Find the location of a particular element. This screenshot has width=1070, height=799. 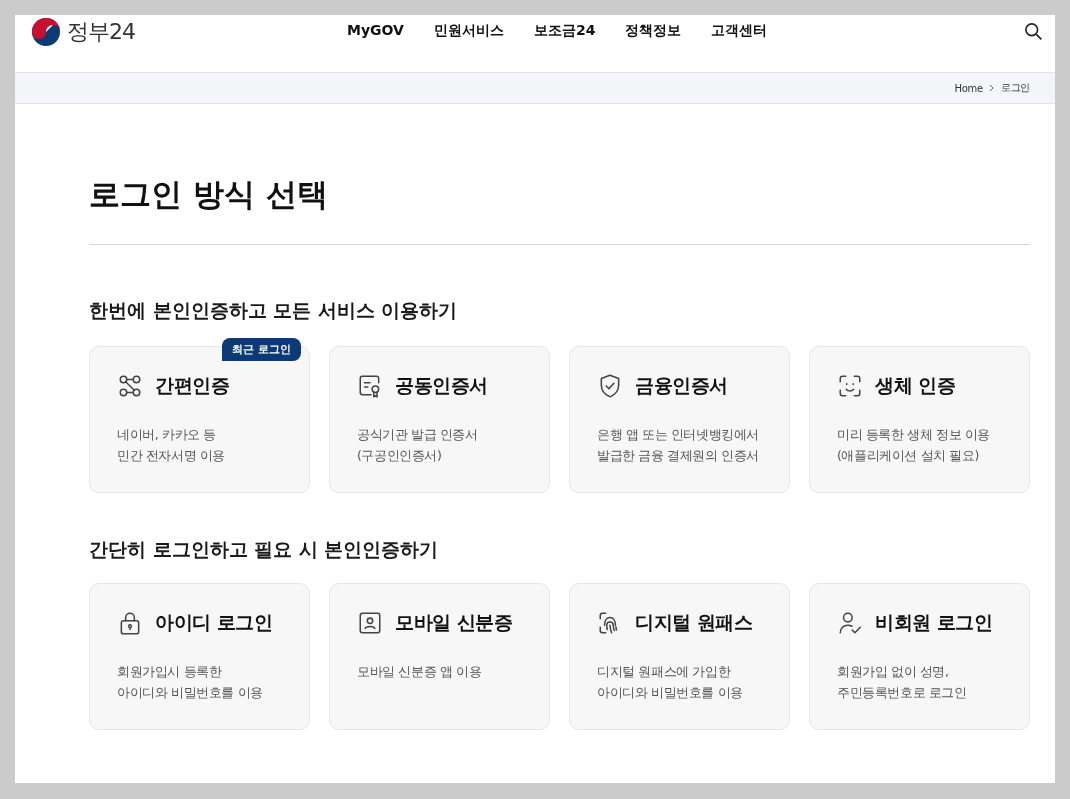

user-check-icon is located at coordinates (850, 623).